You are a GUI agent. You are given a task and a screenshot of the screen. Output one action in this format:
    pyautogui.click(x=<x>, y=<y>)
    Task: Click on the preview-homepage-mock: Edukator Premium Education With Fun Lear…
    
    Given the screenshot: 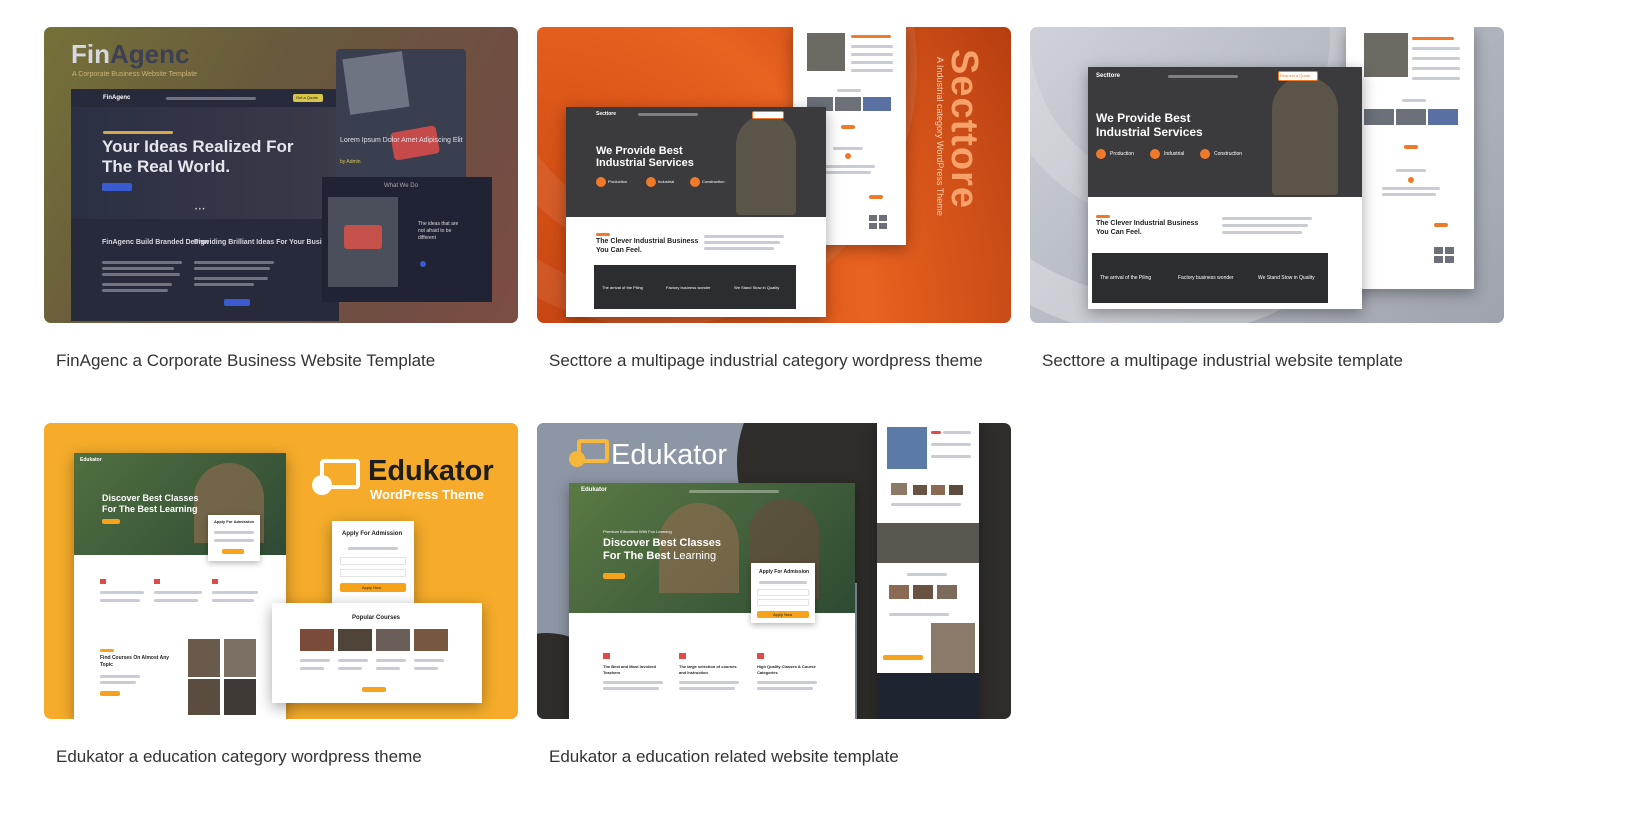 What is the action you would take?
    pyautogui.click(x=712, y=601)
    